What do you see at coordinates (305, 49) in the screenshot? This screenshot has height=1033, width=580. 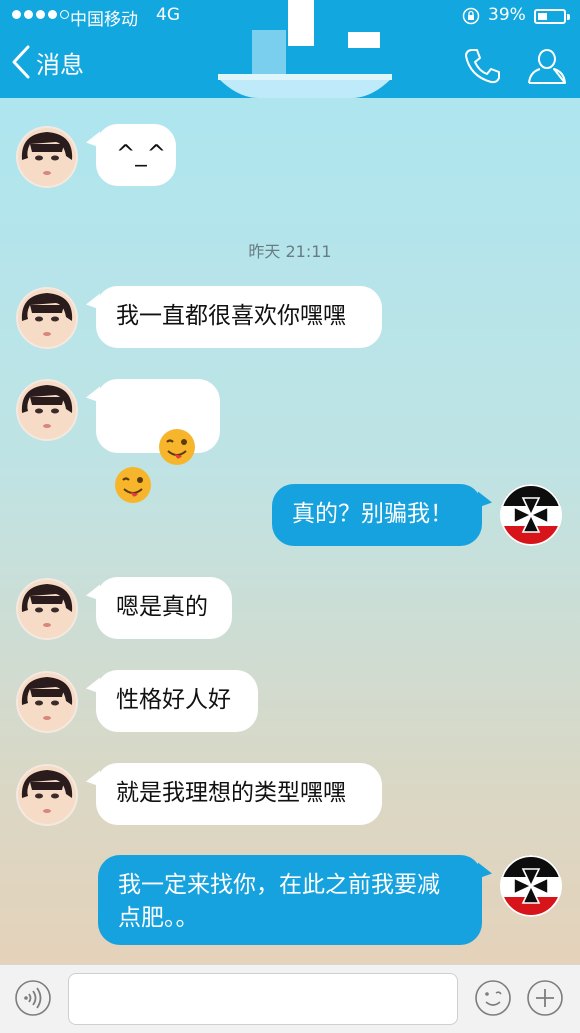 I see `redacted-title-mask` at bounding box center [305, 49].